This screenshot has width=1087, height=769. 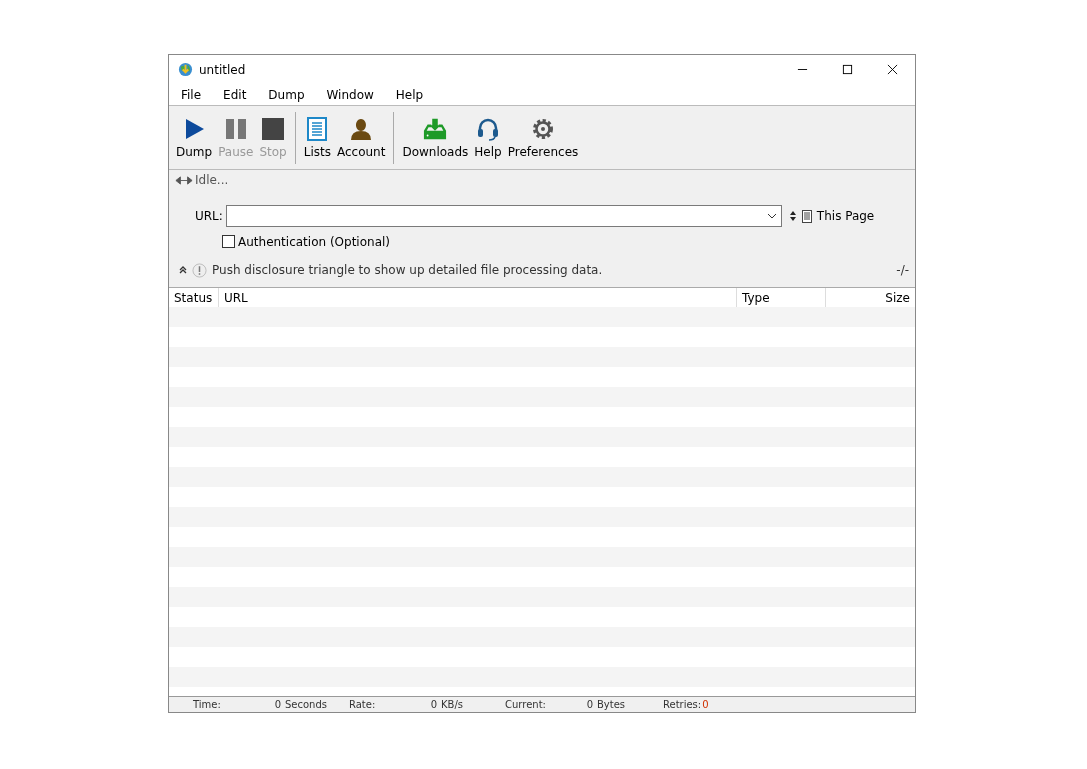 I want to click on menu-item: Dump, so click(x=286, y=94).